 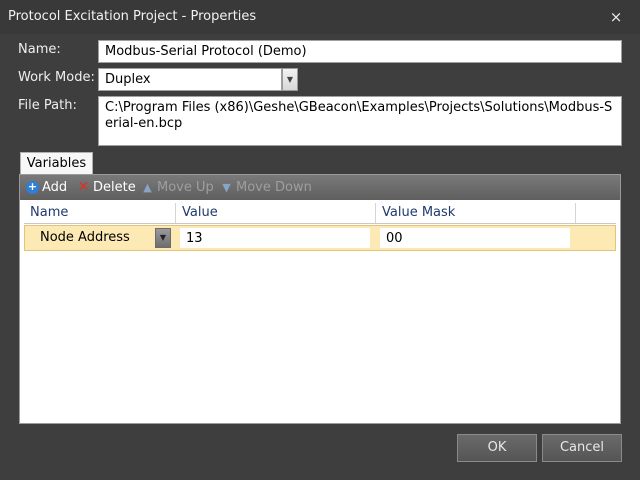 What do you see at coordinates (276, 213) in the screenshot?
I see `column-header-value: Value` at bounding box center [276, 213].